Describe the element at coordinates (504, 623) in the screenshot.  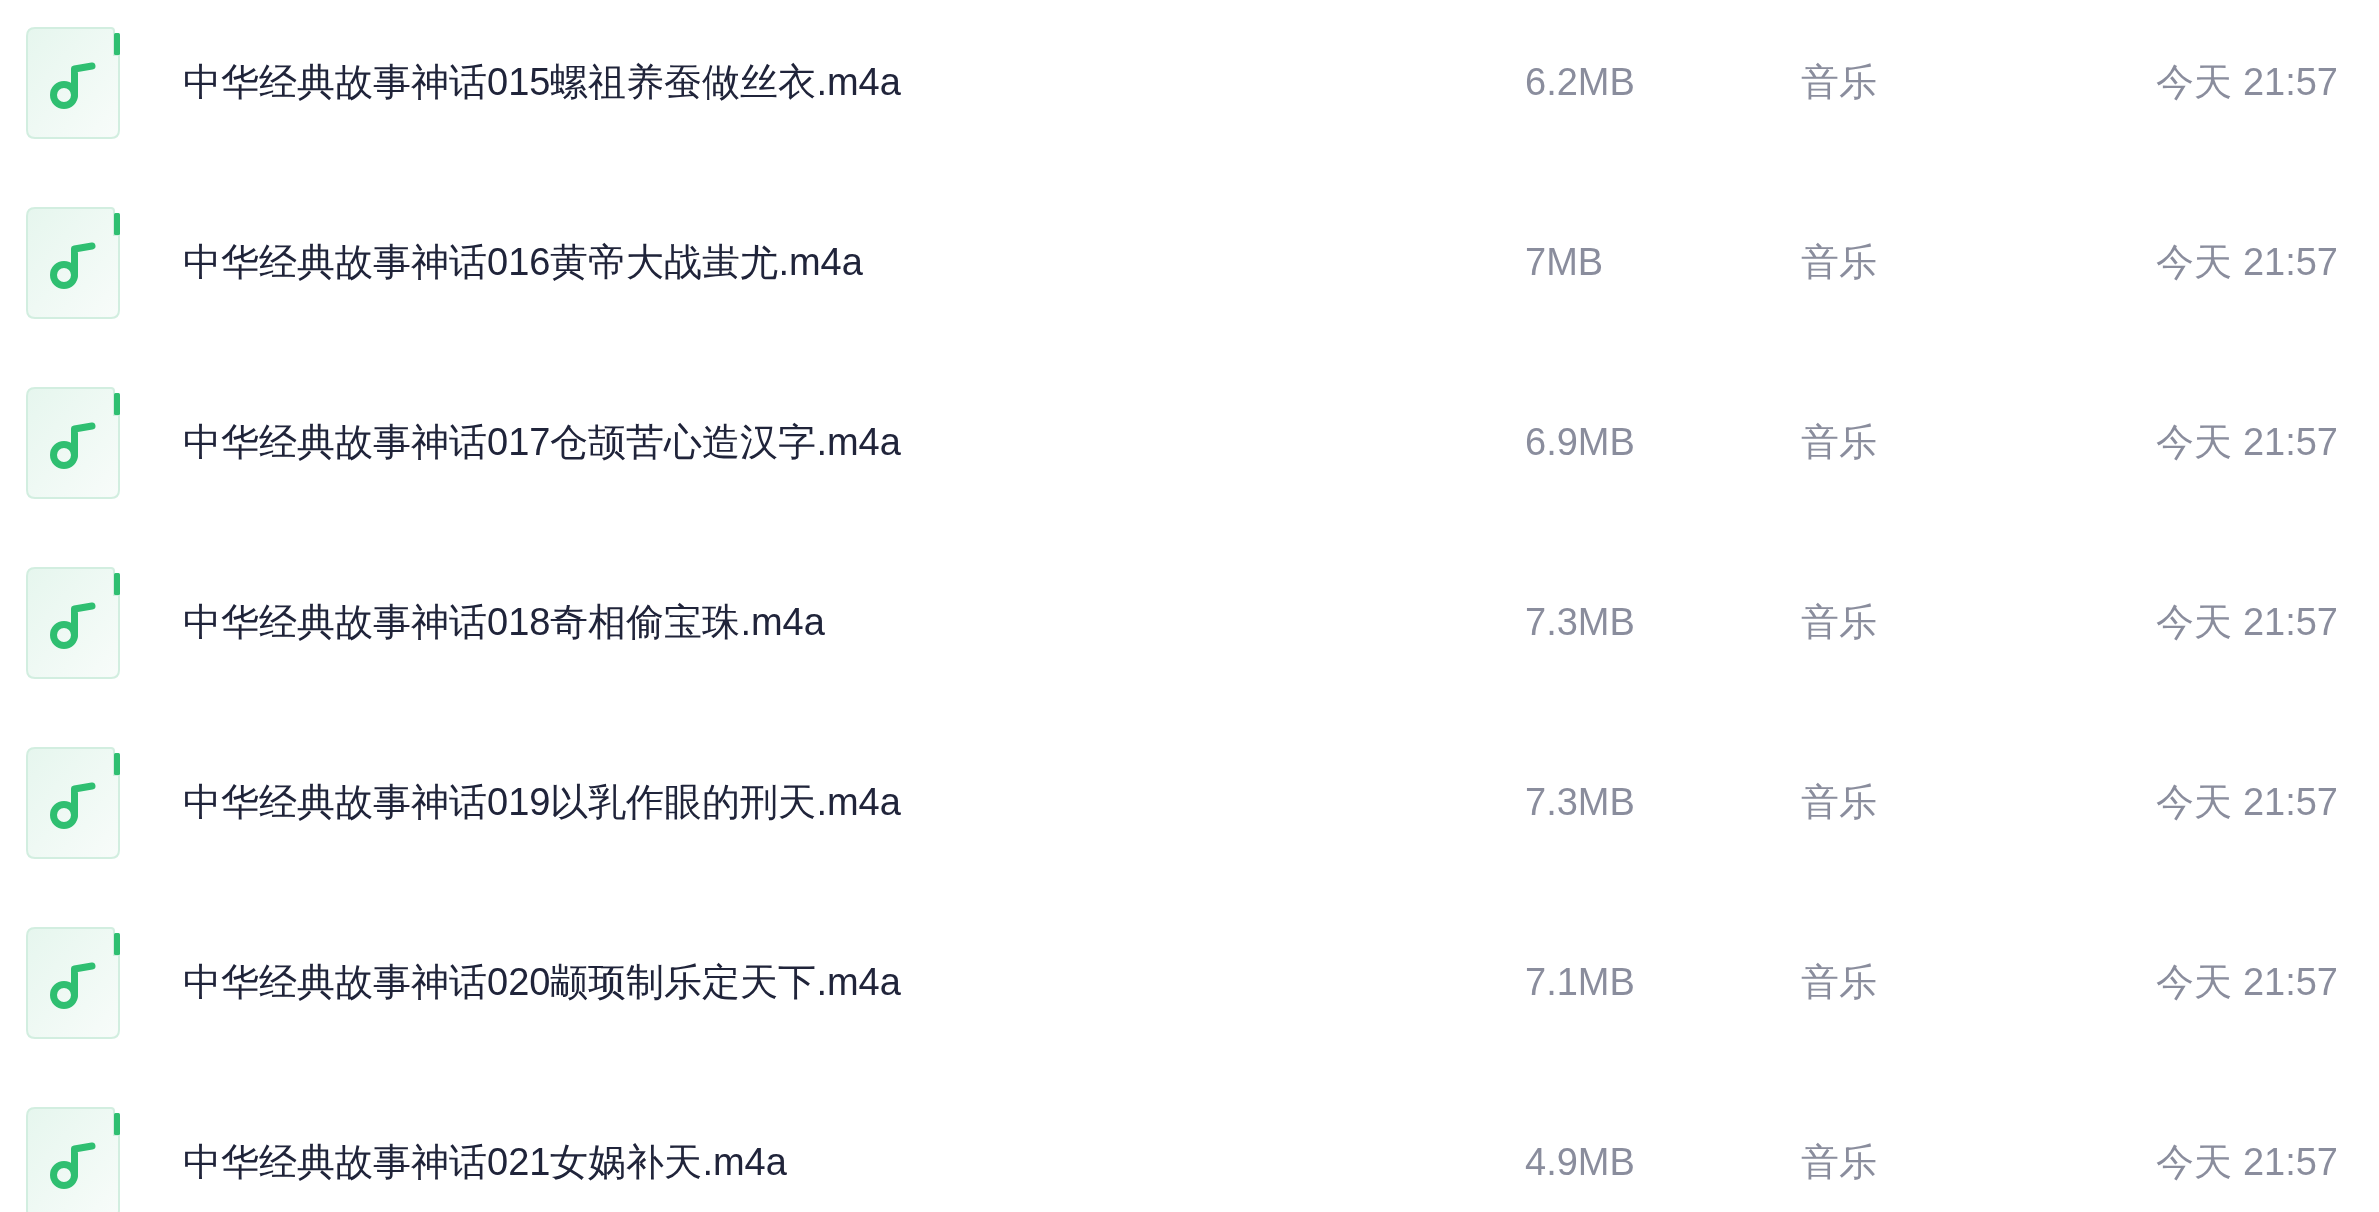
I see `file-name: 中华经典故事神话018奇相偷宝珠.m4a` at that location.